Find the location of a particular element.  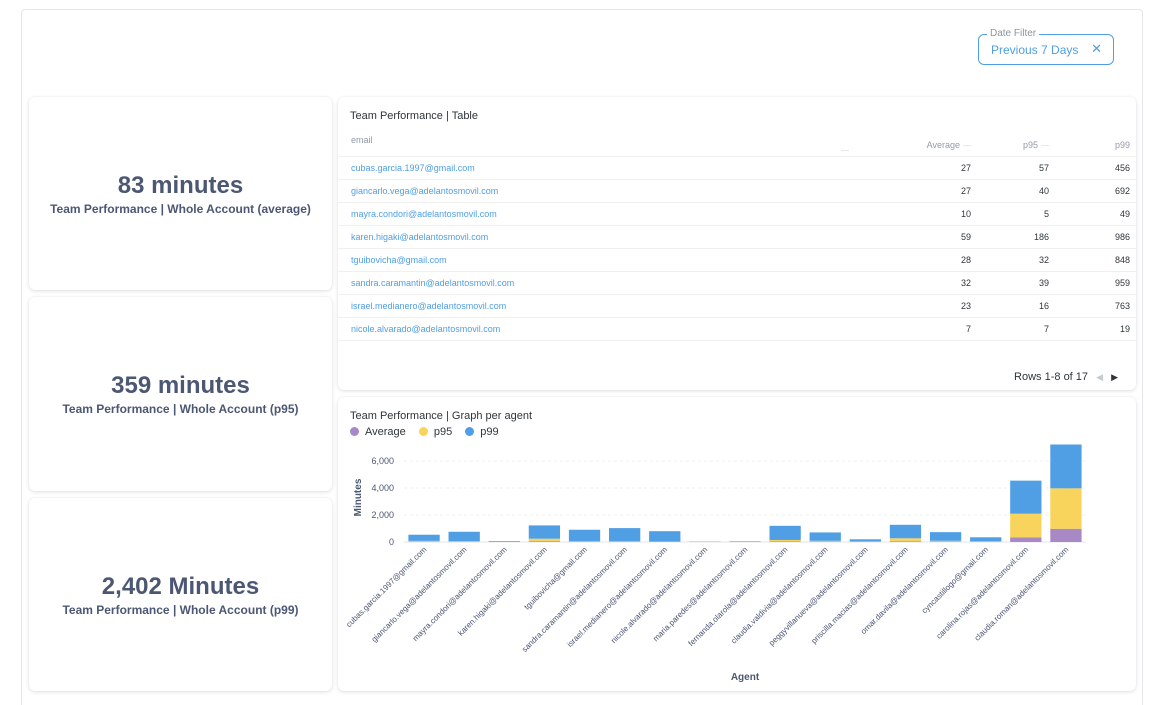

email-link: sandra.caramantin@adelantosmovil.com is located at coordinates (596, 283).